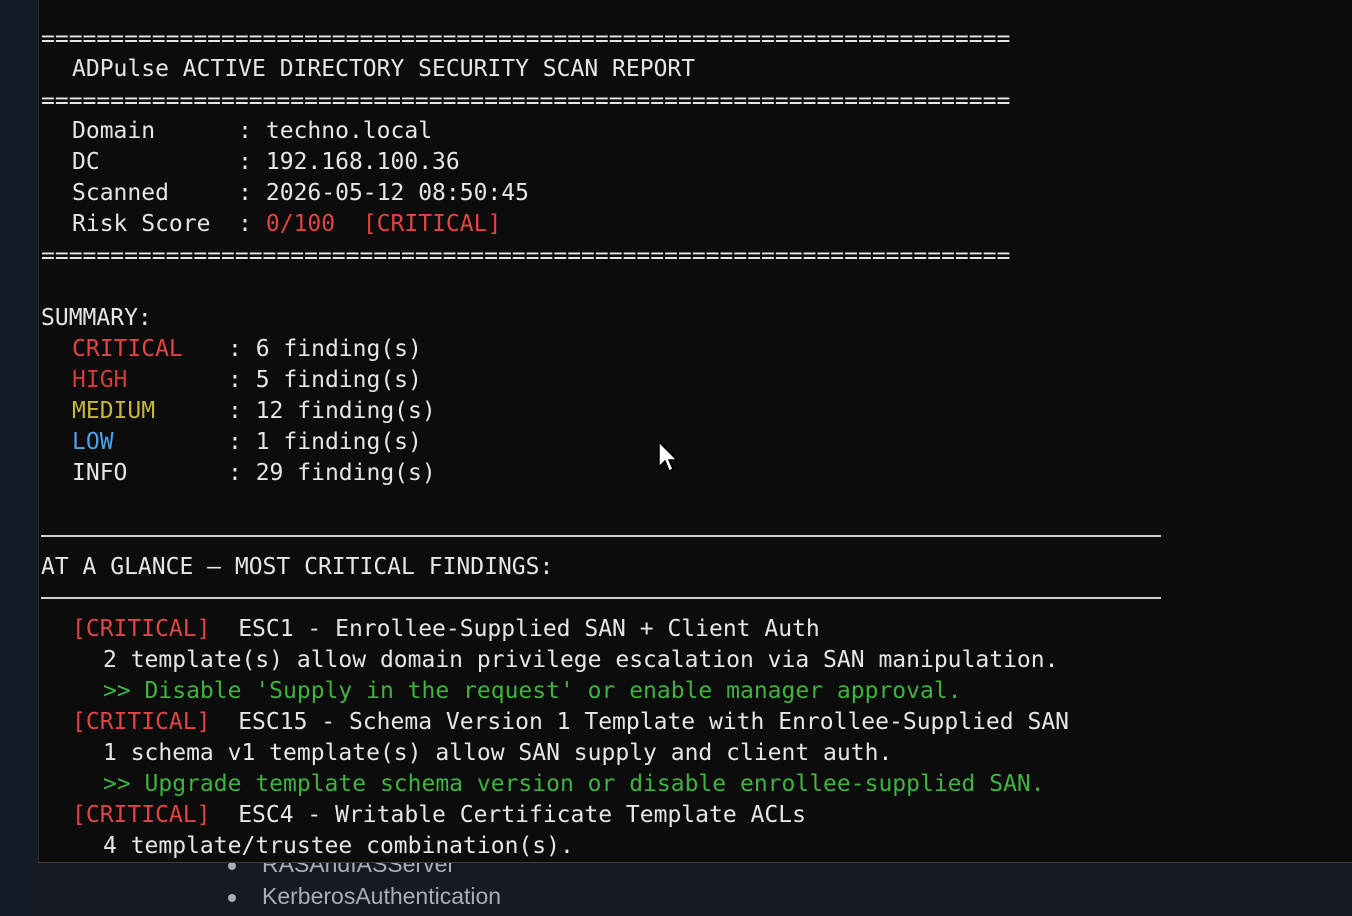 The image size is (1352, 916). What do you see at coordinates (19, 458) in the screenshot?
I see `left-window-edge` at bounding box center [19, 458].